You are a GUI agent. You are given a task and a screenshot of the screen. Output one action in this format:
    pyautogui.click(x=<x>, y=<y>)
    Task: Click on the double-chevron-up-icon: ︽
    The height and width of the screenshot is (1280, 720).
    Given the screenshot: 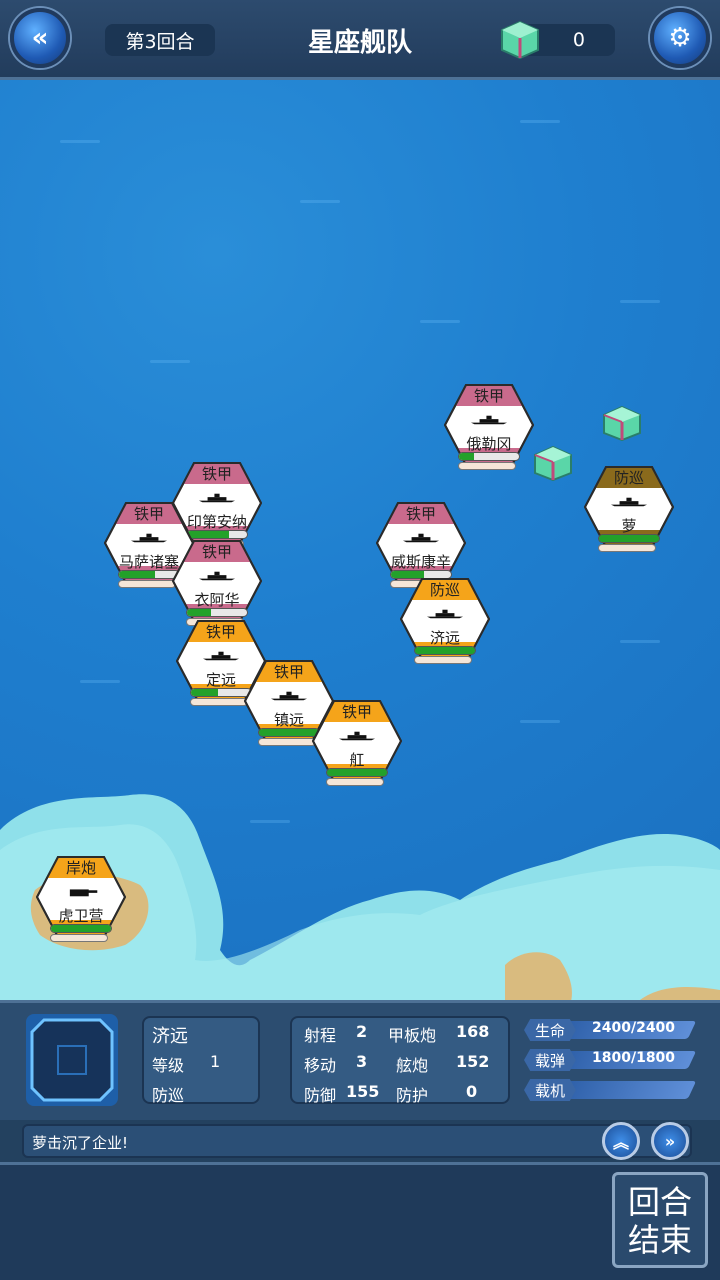 What is the action you would take?
    pyautogui.click(x=620, y=1142)
    